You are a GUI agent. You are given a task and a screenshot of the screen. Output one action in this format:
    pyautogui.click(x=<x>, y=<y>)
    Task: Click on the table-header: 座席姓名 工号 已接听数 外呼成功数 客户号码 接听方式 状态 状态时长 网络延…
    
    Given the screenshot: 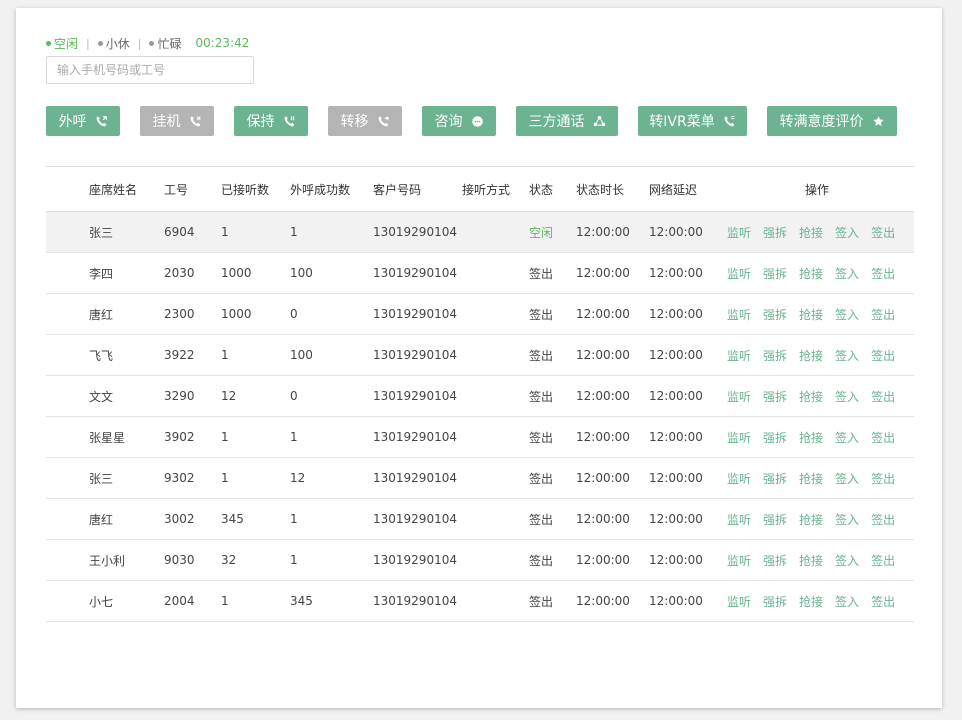 What is the action you would take?
    pyautogui.click(x=480, y=189)
    